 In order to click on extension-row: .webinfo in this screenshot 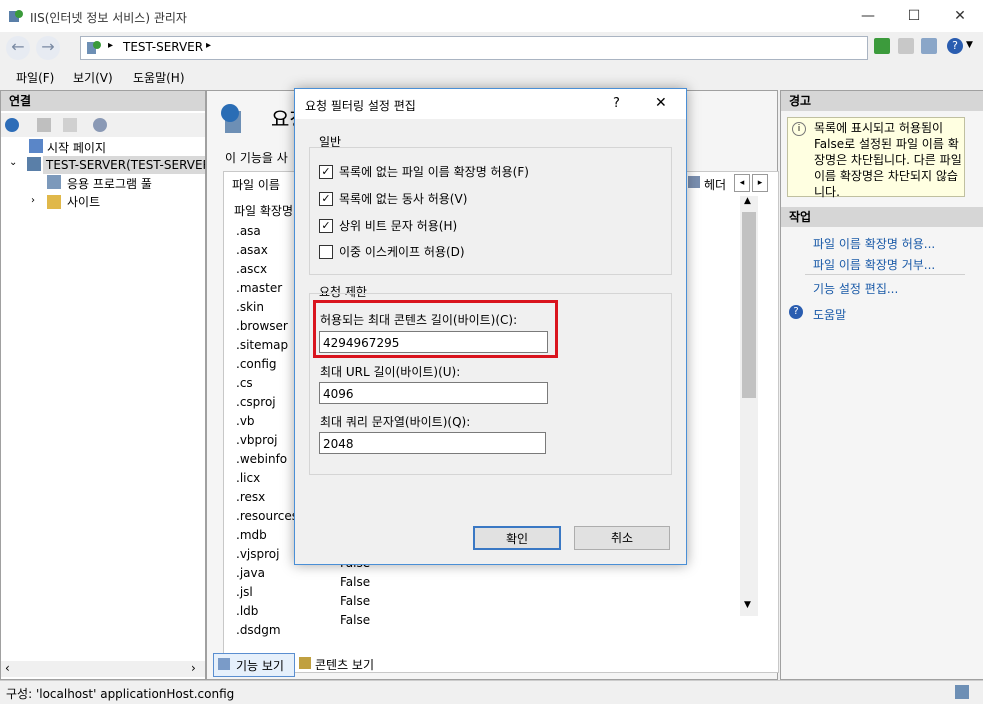, I will do `click(261, 459)`.